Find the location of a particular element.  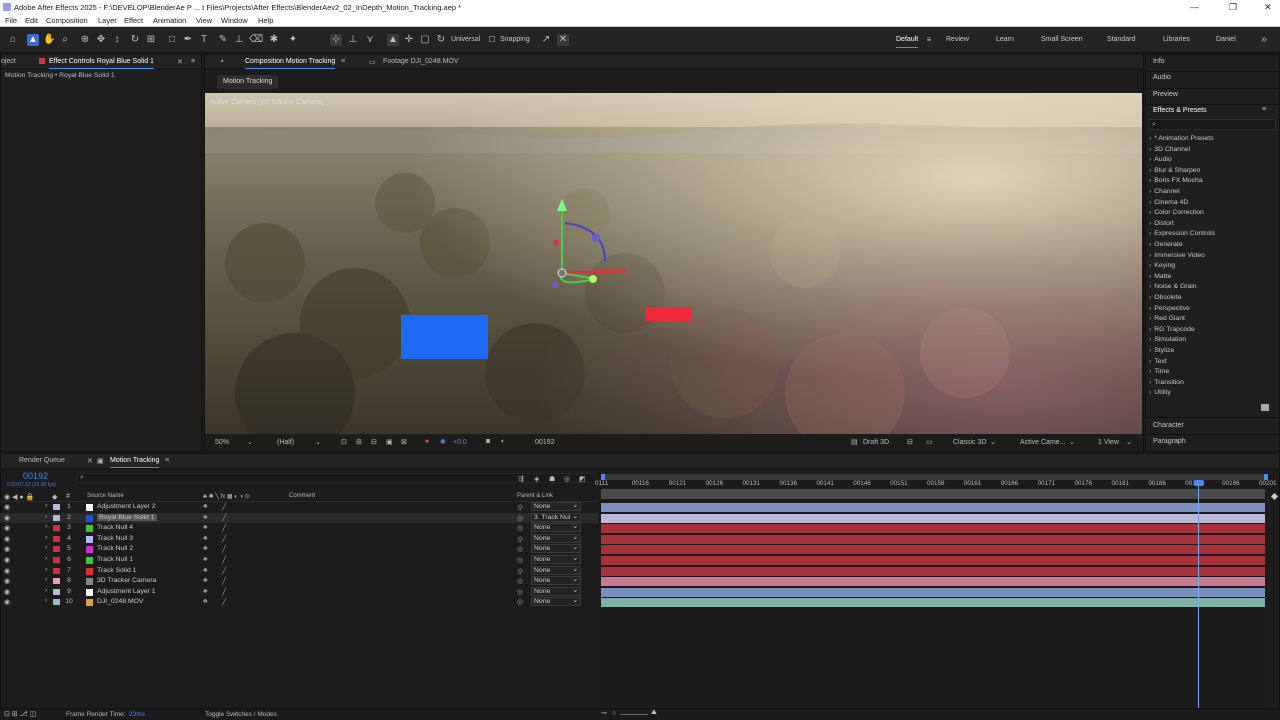

workspace-libraries: Libraries is located at coordinates (1176, 39).